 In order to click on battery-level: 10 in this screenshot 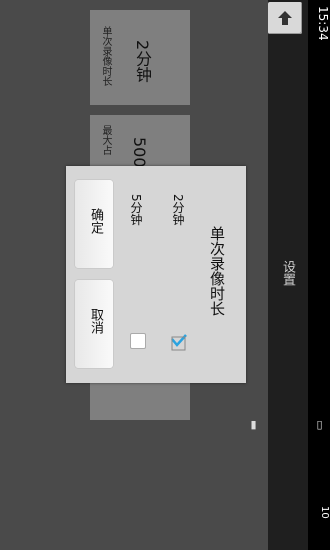, I will do `click(324, 512)`.